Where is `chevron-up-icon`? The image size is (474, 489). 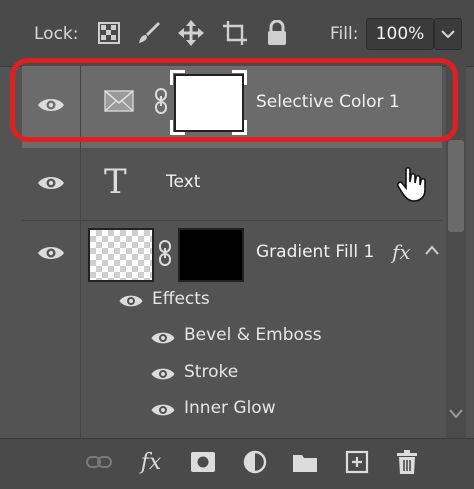 chevron-up-icon is located at coordinates (432, 250).